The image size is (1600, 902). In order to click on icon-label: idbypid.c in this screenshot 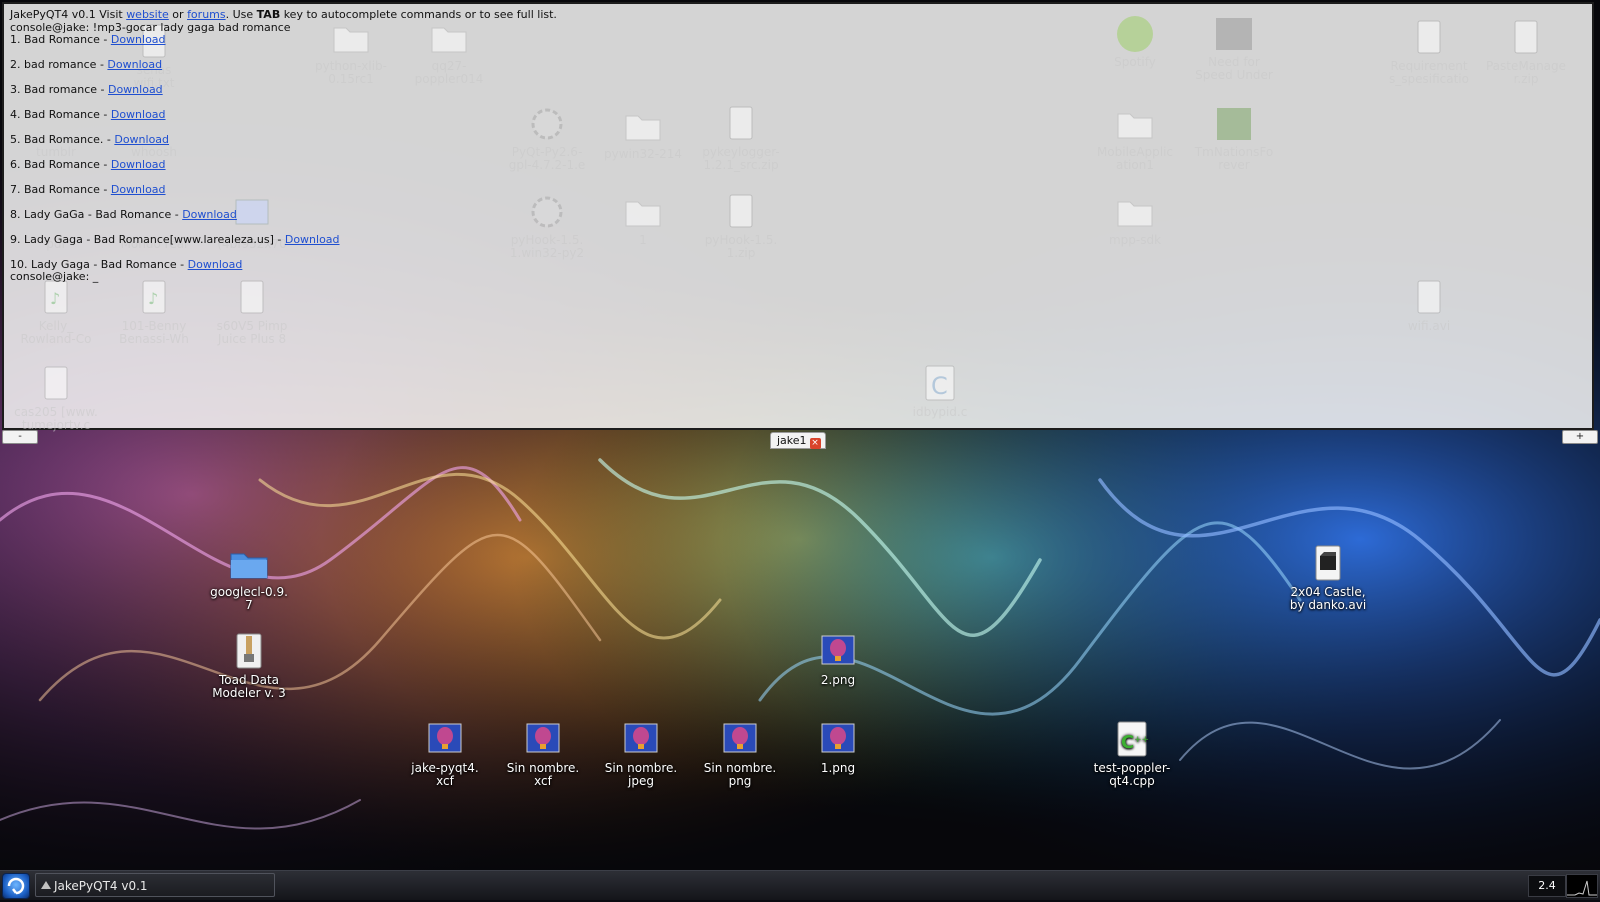, I will do `click(940, 412)`.